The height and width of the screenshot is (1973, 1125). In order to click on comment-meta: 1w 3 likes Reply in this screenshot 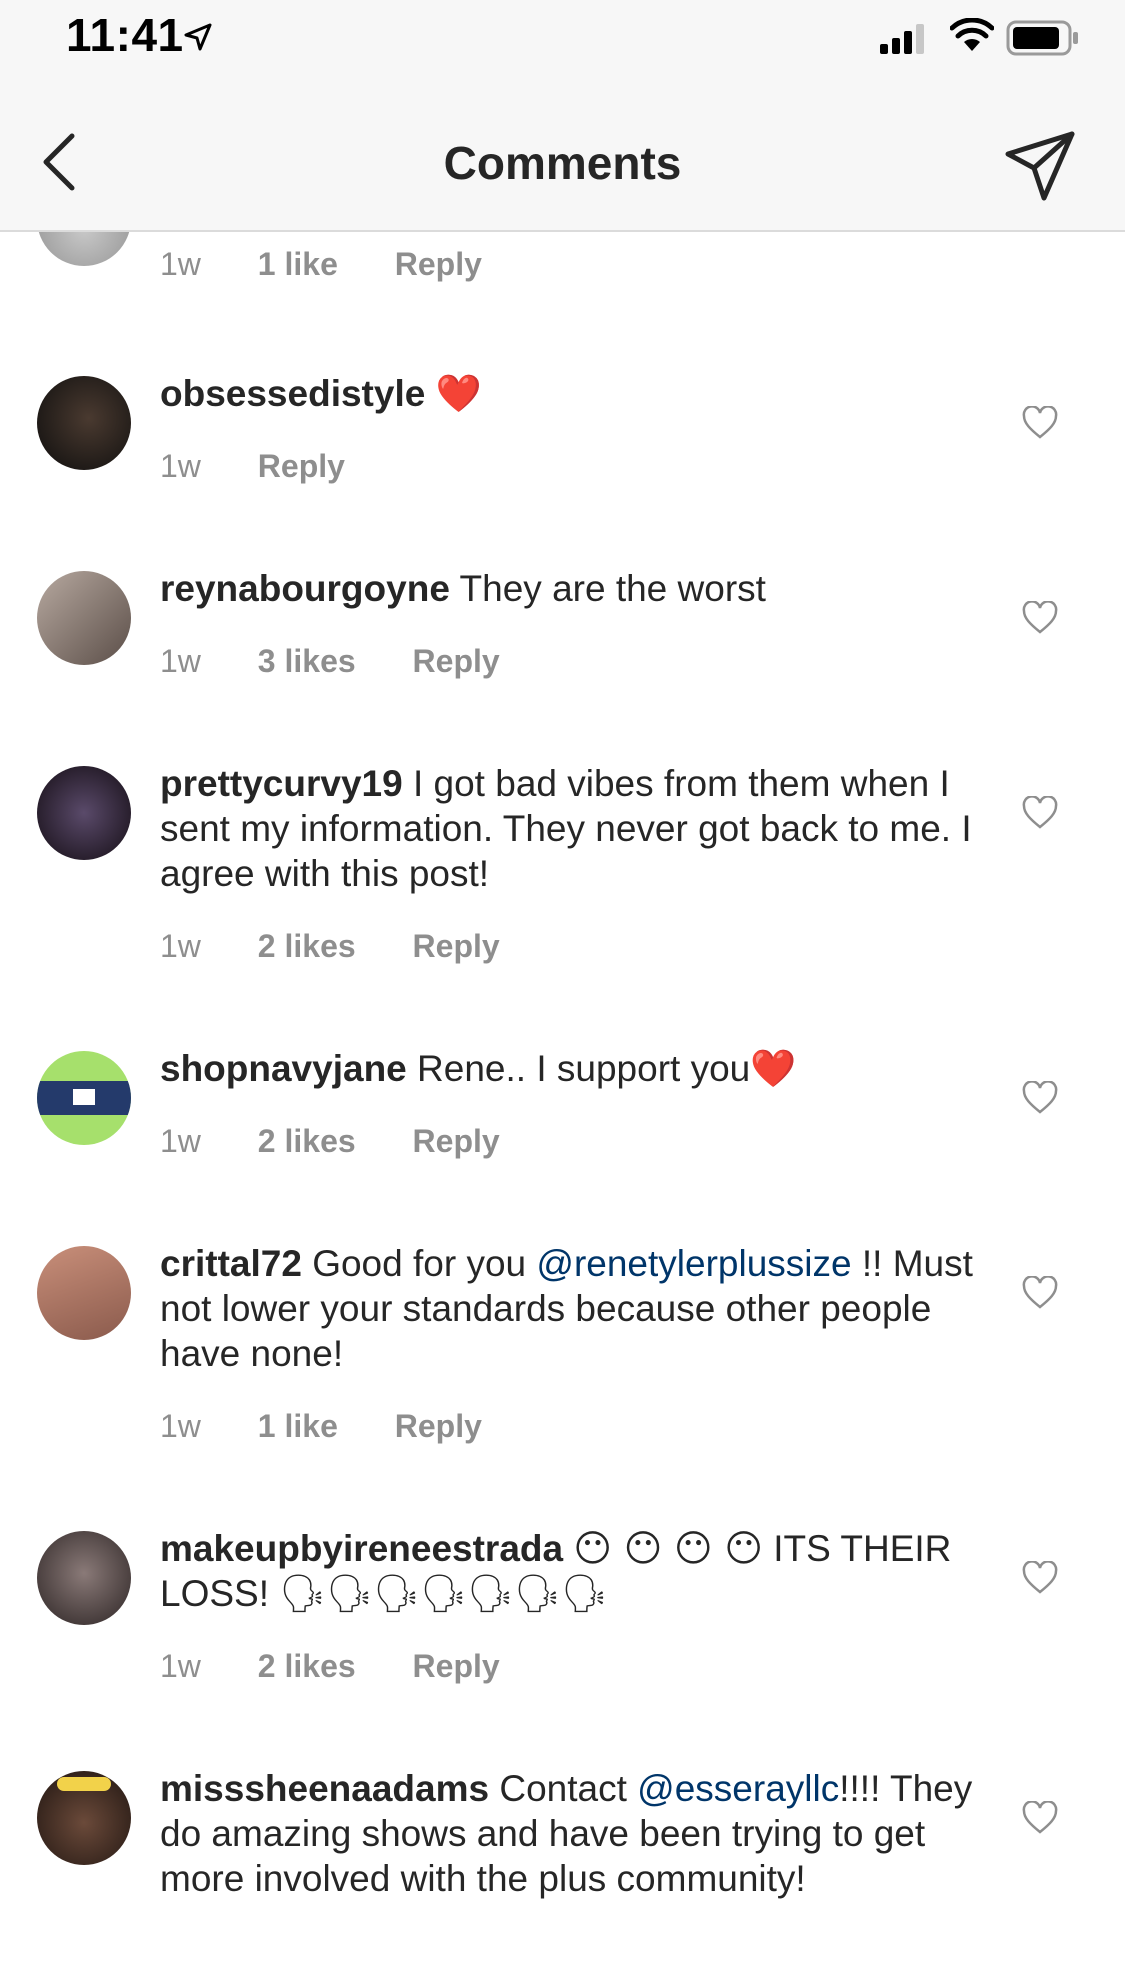, I will do `click(354, 661)`.